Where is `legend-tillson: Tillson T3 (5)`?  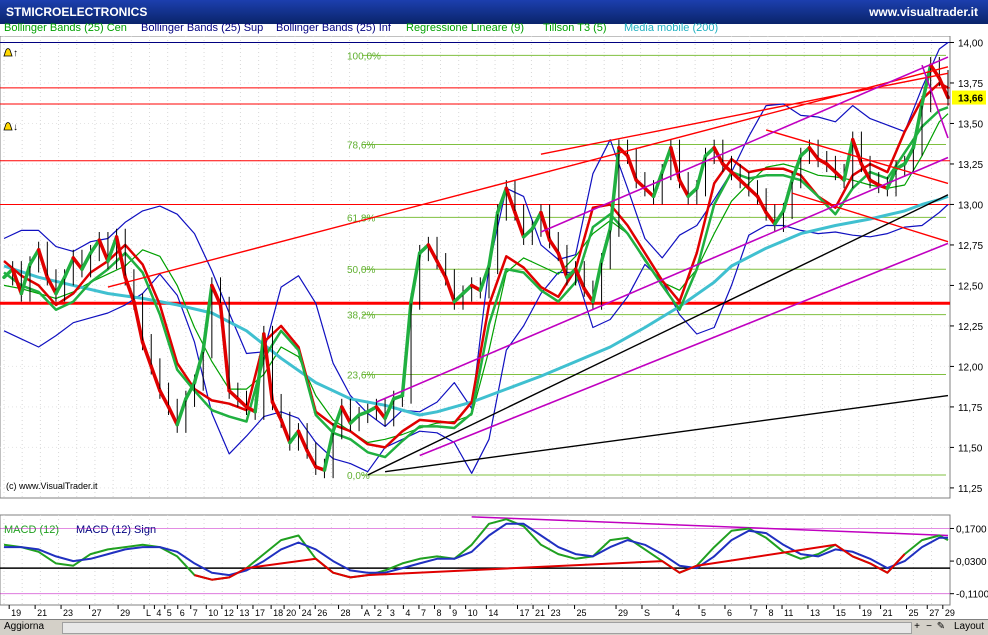
legend-tillson: Tillson T3 (5) is located at coordinates (575, 28).